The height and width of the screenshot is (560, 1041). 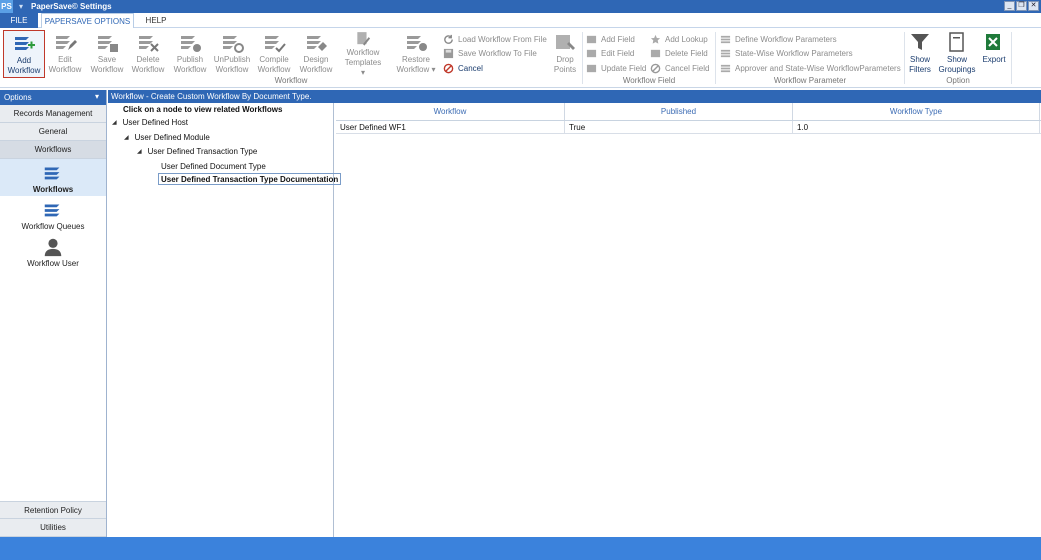 What do you see at coordinates (916, 111) in the screenshot?
I see `column-header-workflow-type: Workflow Type` at bounding box center [916, 111].